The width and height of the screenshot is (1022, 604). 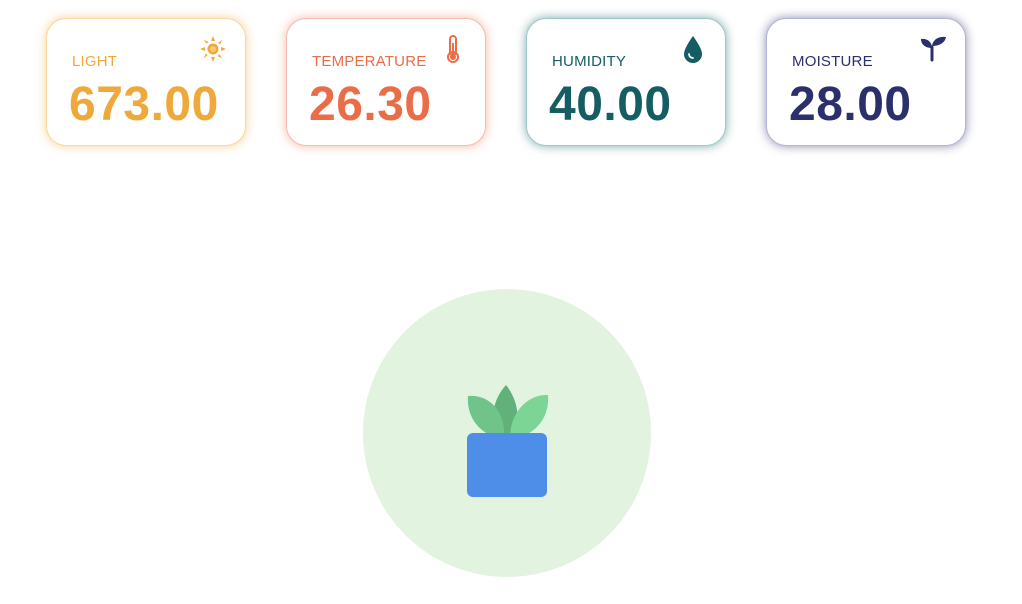 I want to click on humidity-card: HUMIDITY 40.00, so click(x=626, y=82).